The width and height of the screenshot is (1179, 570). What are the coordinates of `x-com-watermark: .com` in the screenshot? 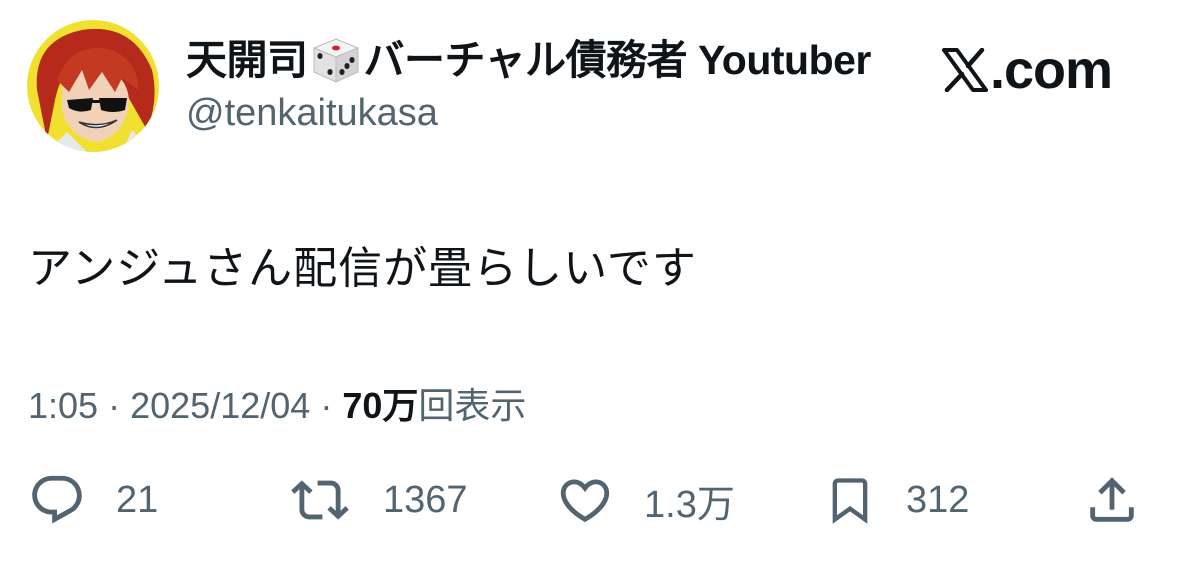 It's located at (1027, 70).